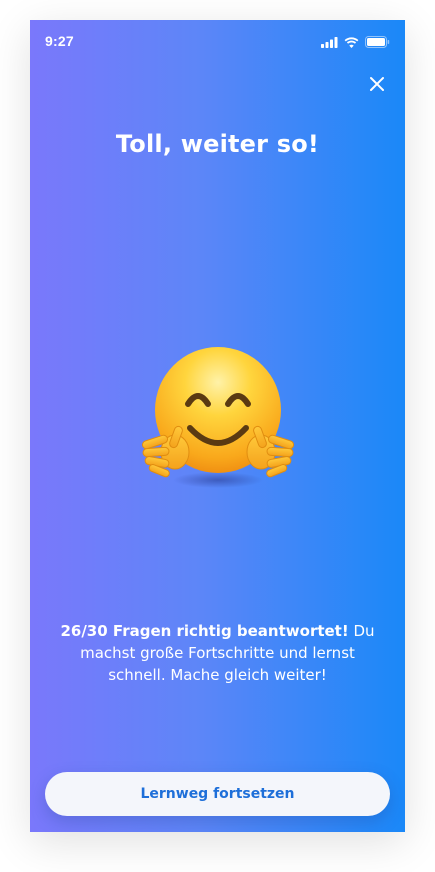 The image size is (435, 872). Describe the element at coordinates (377, 42) in the screenshot. I see `battery-icon` at that location.